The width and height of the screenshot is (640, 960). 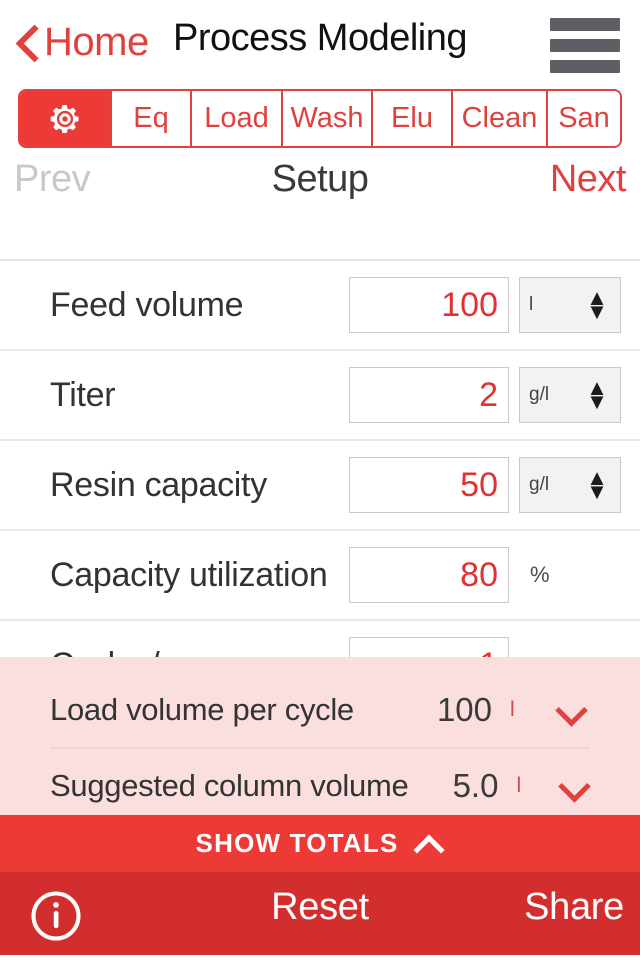 What do you see at coordinates (531, 304) in the screenshot?
I see `unit-label: l` at bounding box center [531, 304].